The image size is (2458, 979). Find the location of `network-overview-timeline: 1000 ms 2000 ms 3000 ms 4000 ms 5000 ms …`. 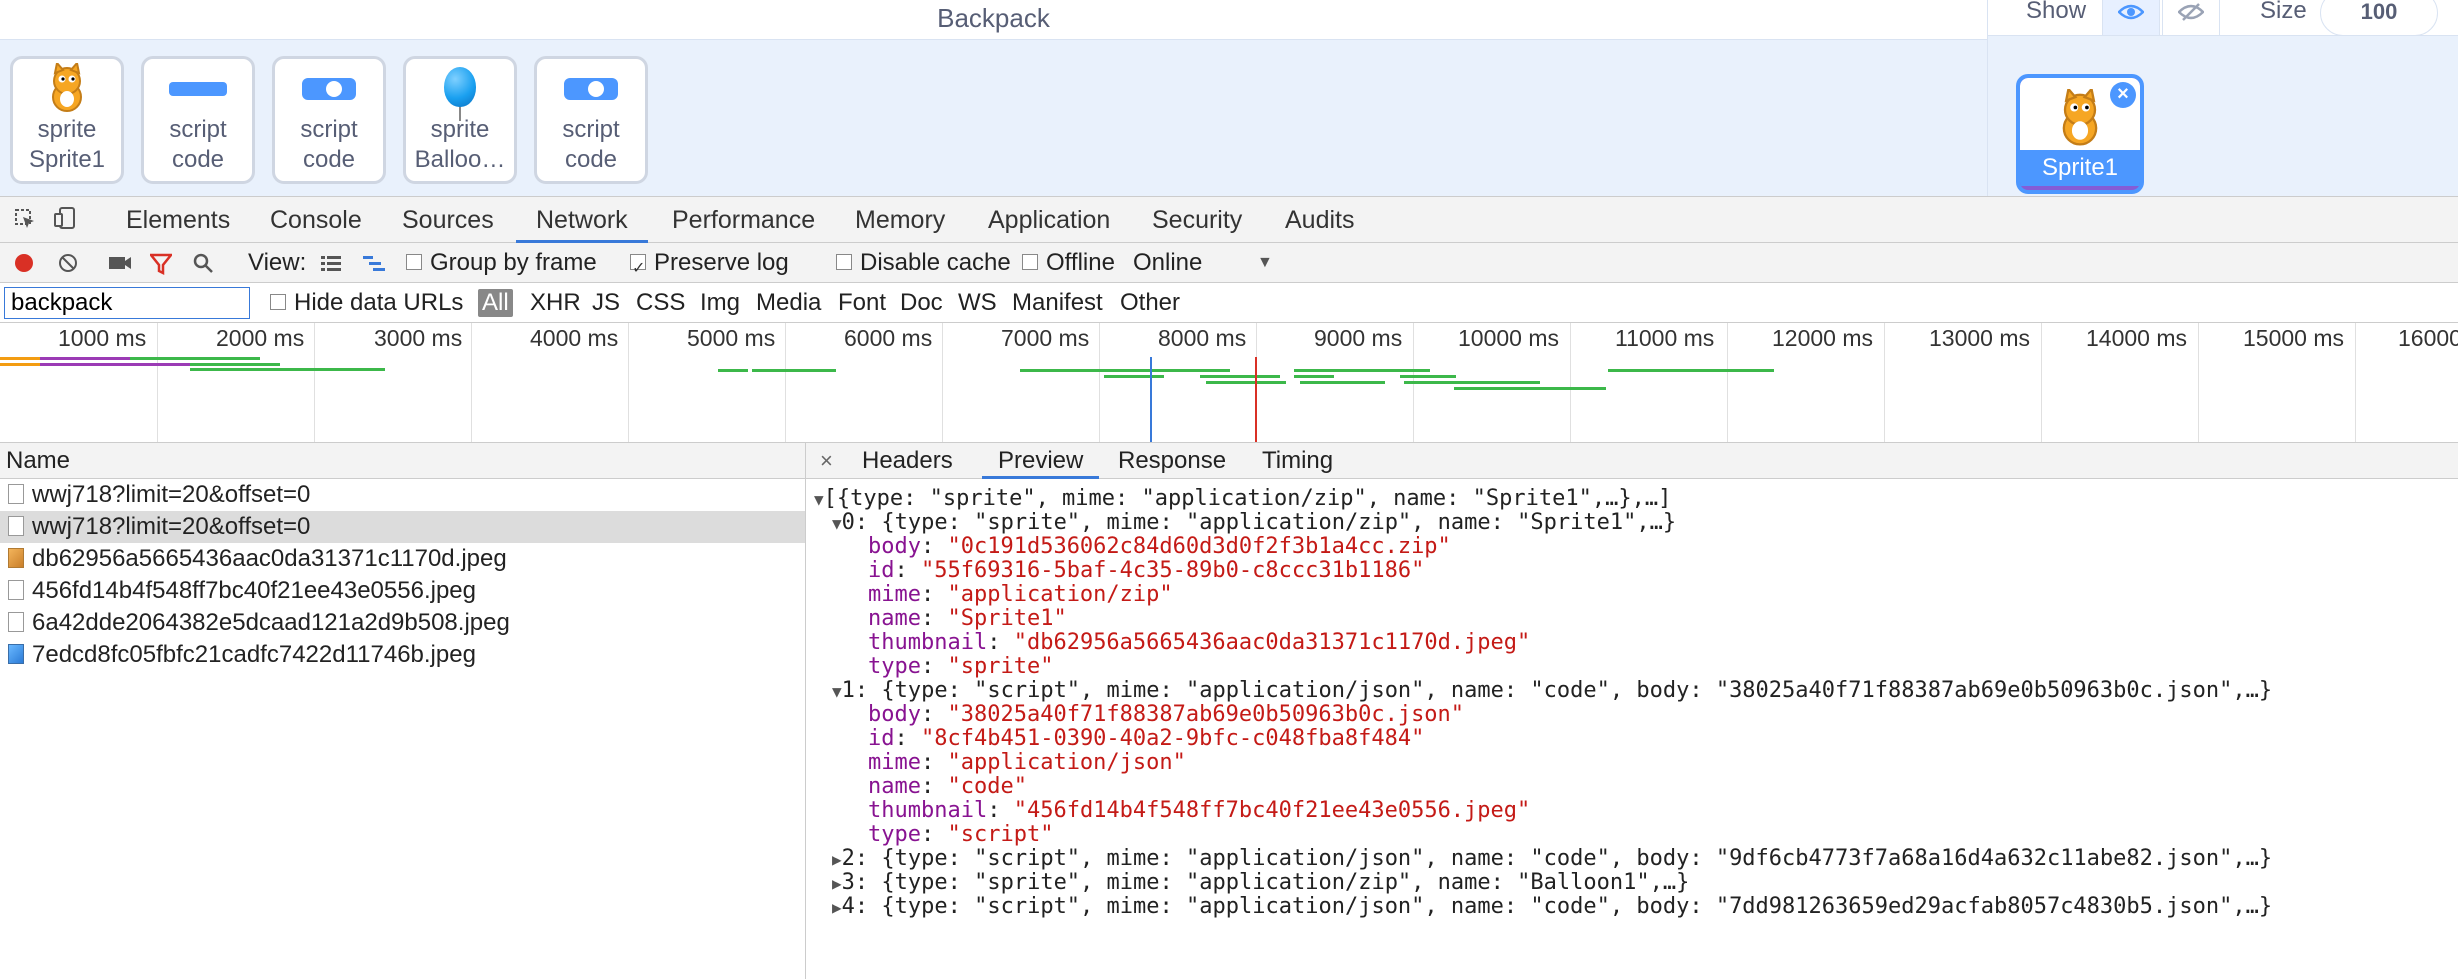

network-overview-timeline: 1000 ms 2000 ms 3000 ms 4000 ms 5000 ms … is located at coordinates (1229, 383).